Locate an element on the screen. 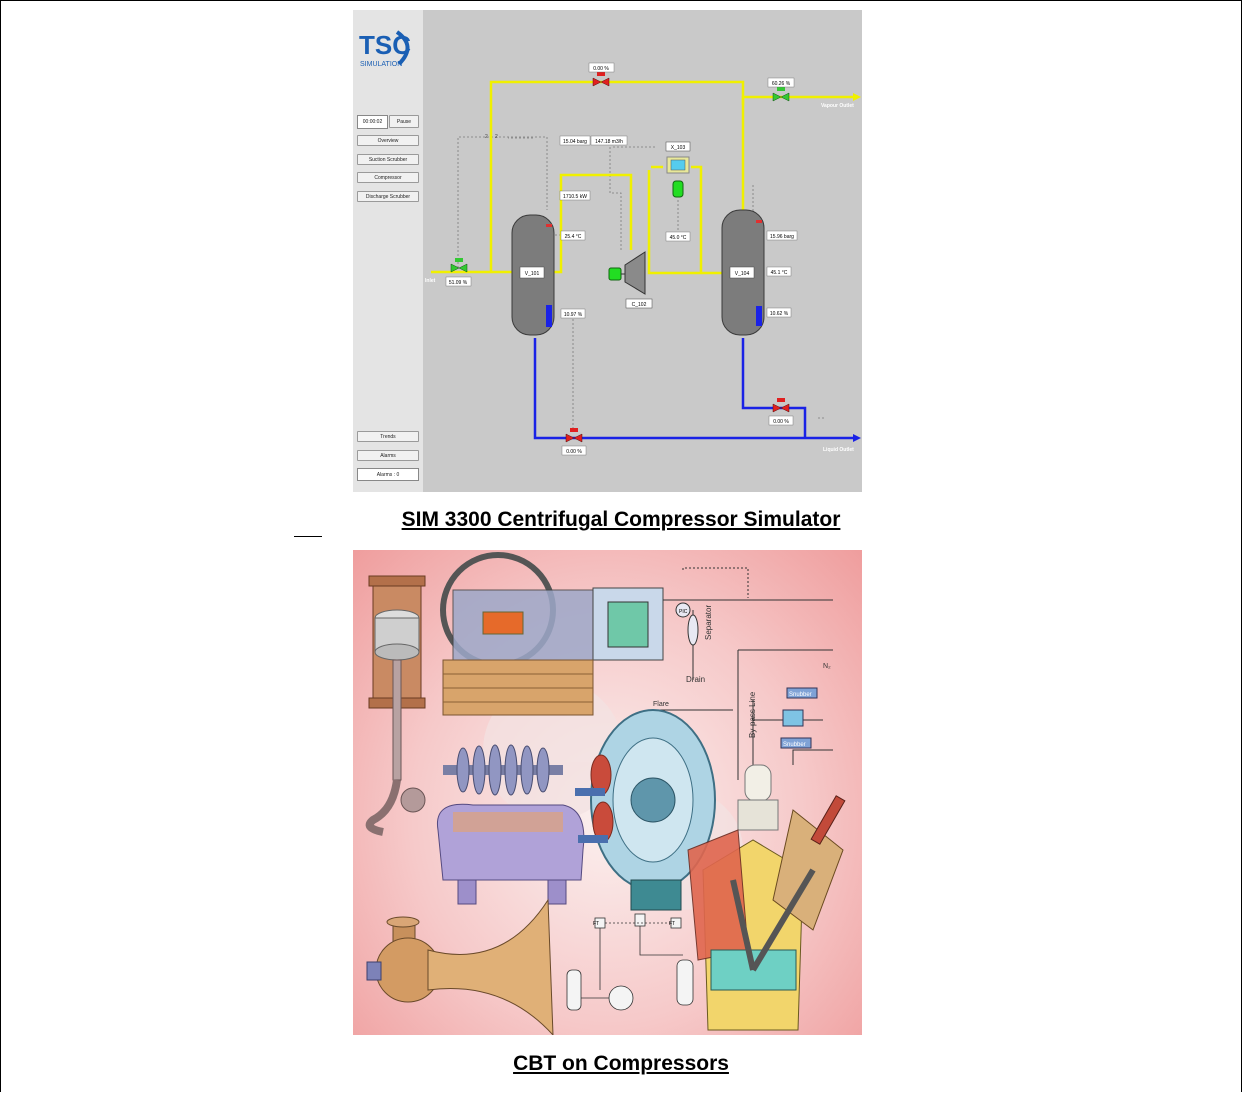 This screenshot has height=1093, width=1242. alarm-count-display: Alarms : 0 is located at coordinates (388, 474).